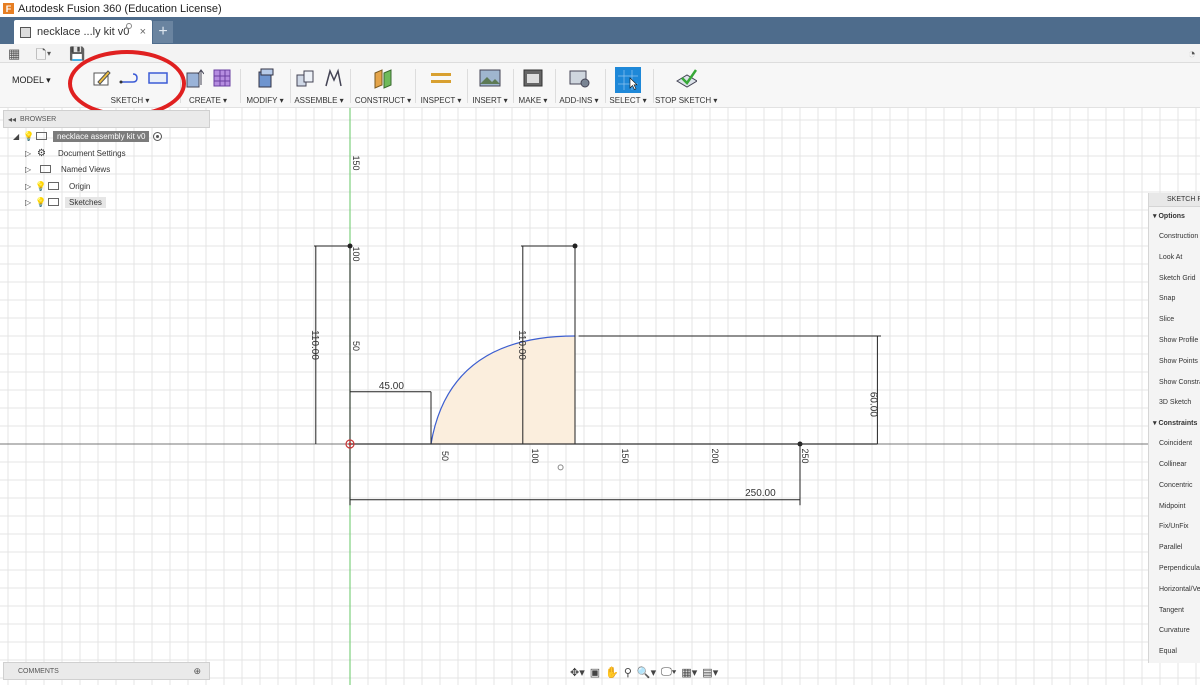 This screenshot has height=685, width=1200. Describe the element at coordinates (441, 78) in the screenshot. I see `measure-icon` at that location.